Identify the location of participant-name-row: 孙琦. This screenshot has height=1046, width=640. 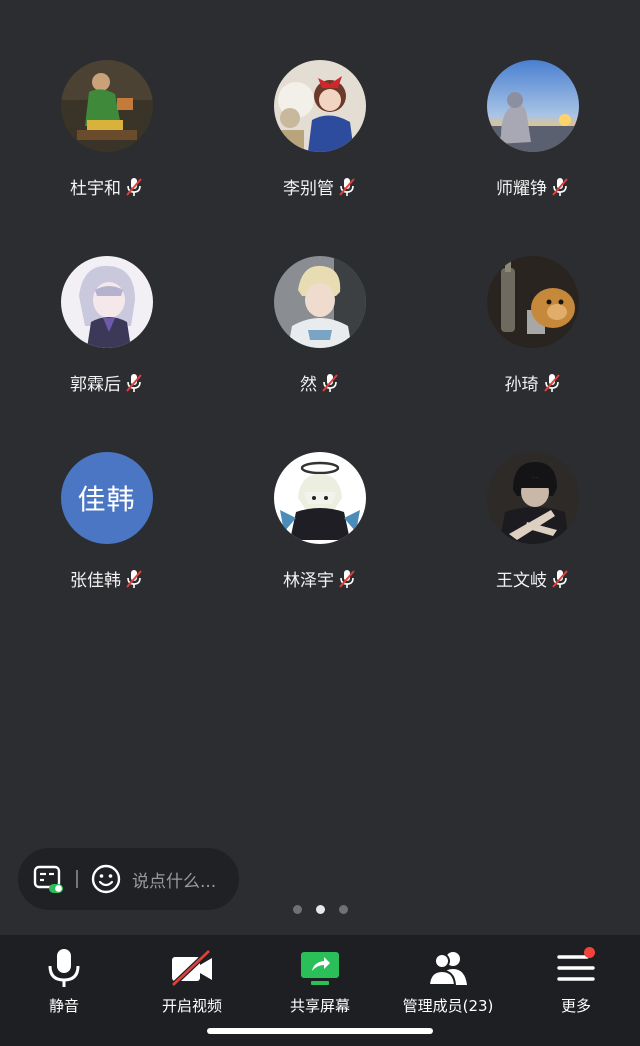
(533, 382).